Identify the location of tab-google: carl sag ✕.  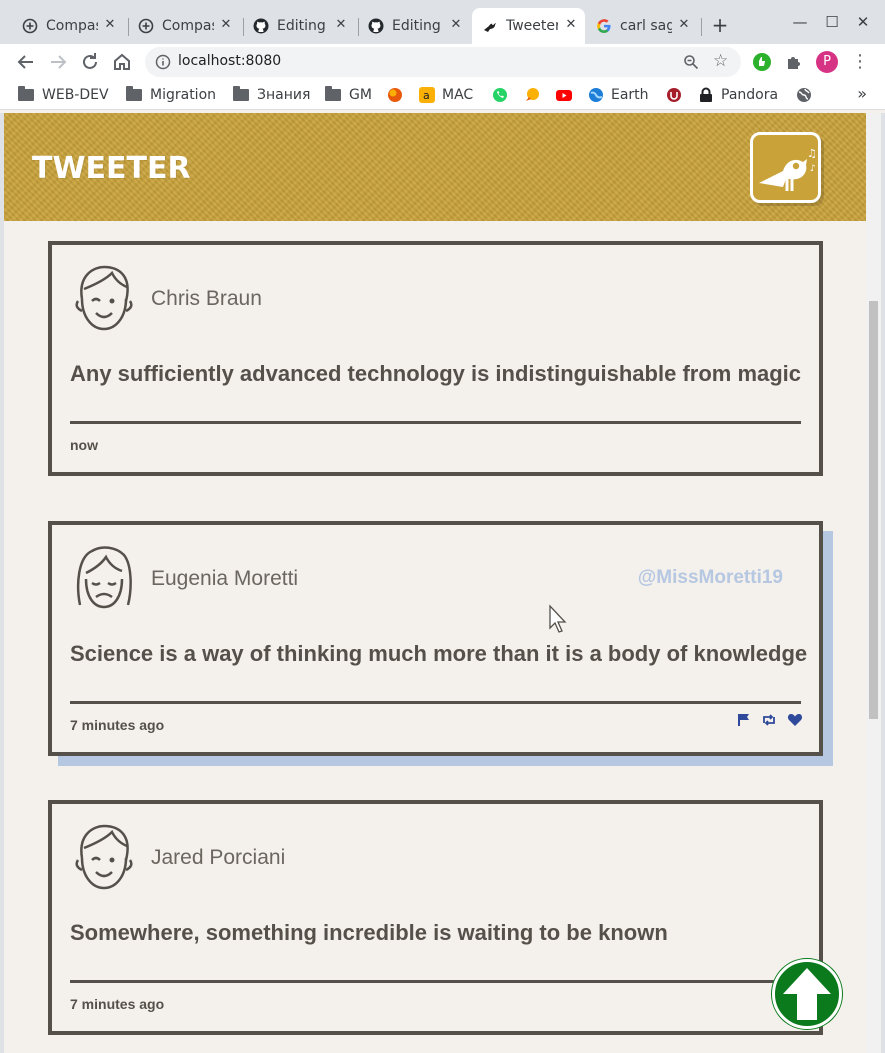
(642, 26).